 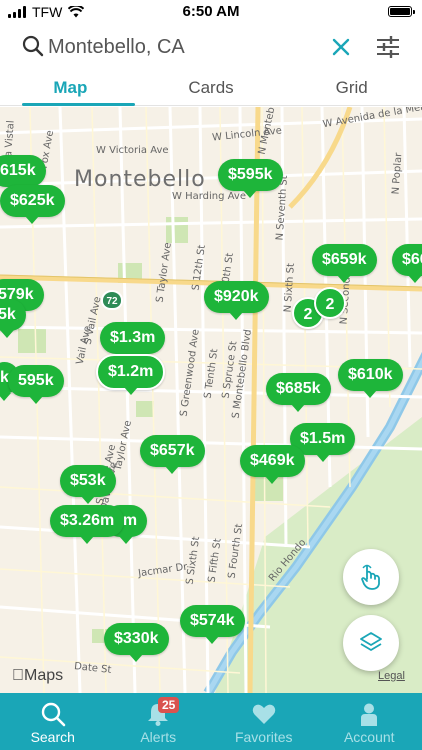 What do you see at coordinates (401, 11) in the screenshot?
I see `battery-icon` at bounding box center [401, 11].